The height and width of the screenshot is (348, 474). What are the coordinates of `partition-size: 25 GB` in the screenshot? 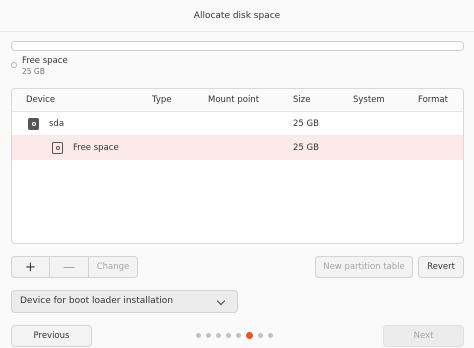 It's located at (306, 148).